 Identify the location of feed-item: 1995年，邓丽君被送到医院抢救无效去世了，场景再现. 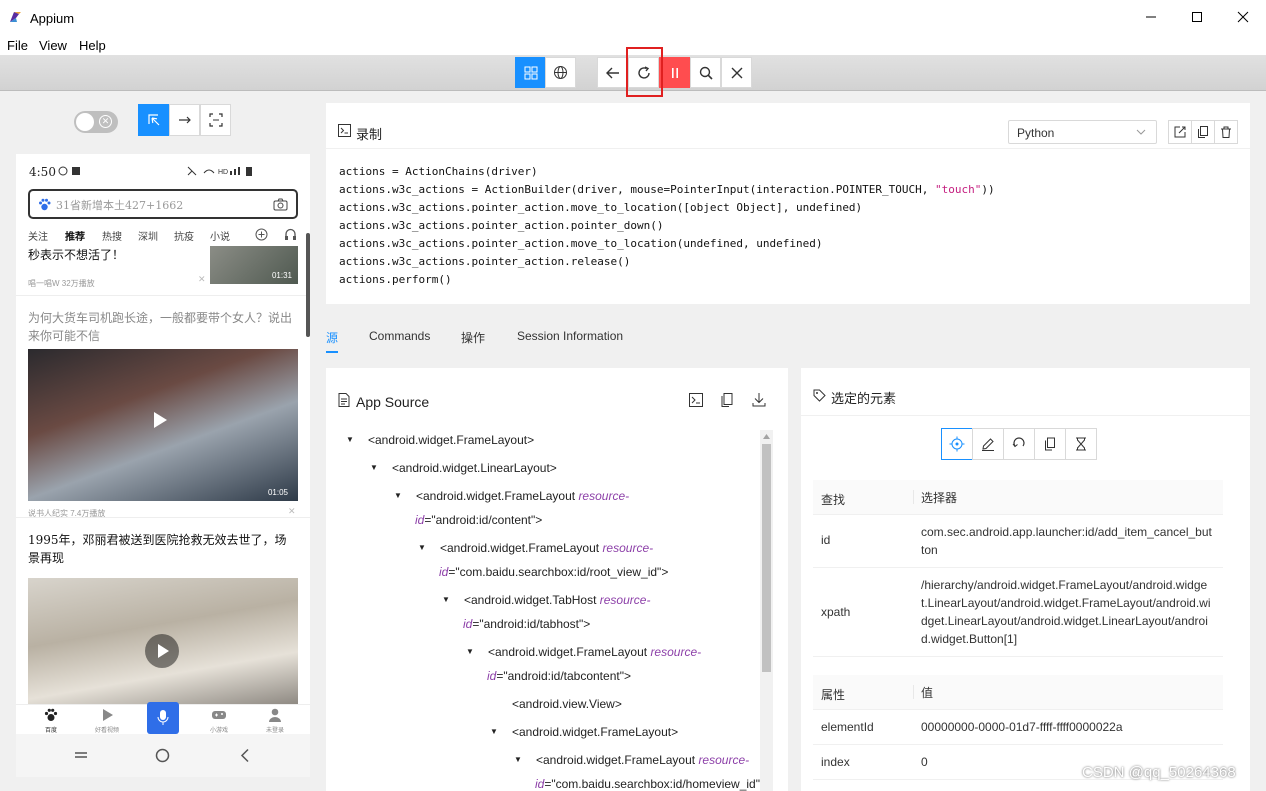
(163, 616).